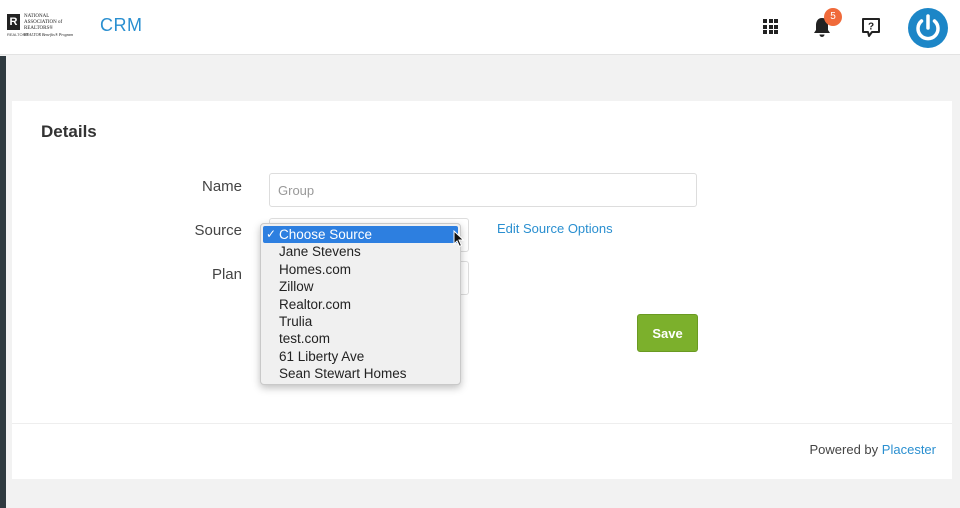 The image size is (960, 508). Describe the element at coordinates (326, 234) in the screenshot. I see `dropdown-option-label: Choose Source` at that location.